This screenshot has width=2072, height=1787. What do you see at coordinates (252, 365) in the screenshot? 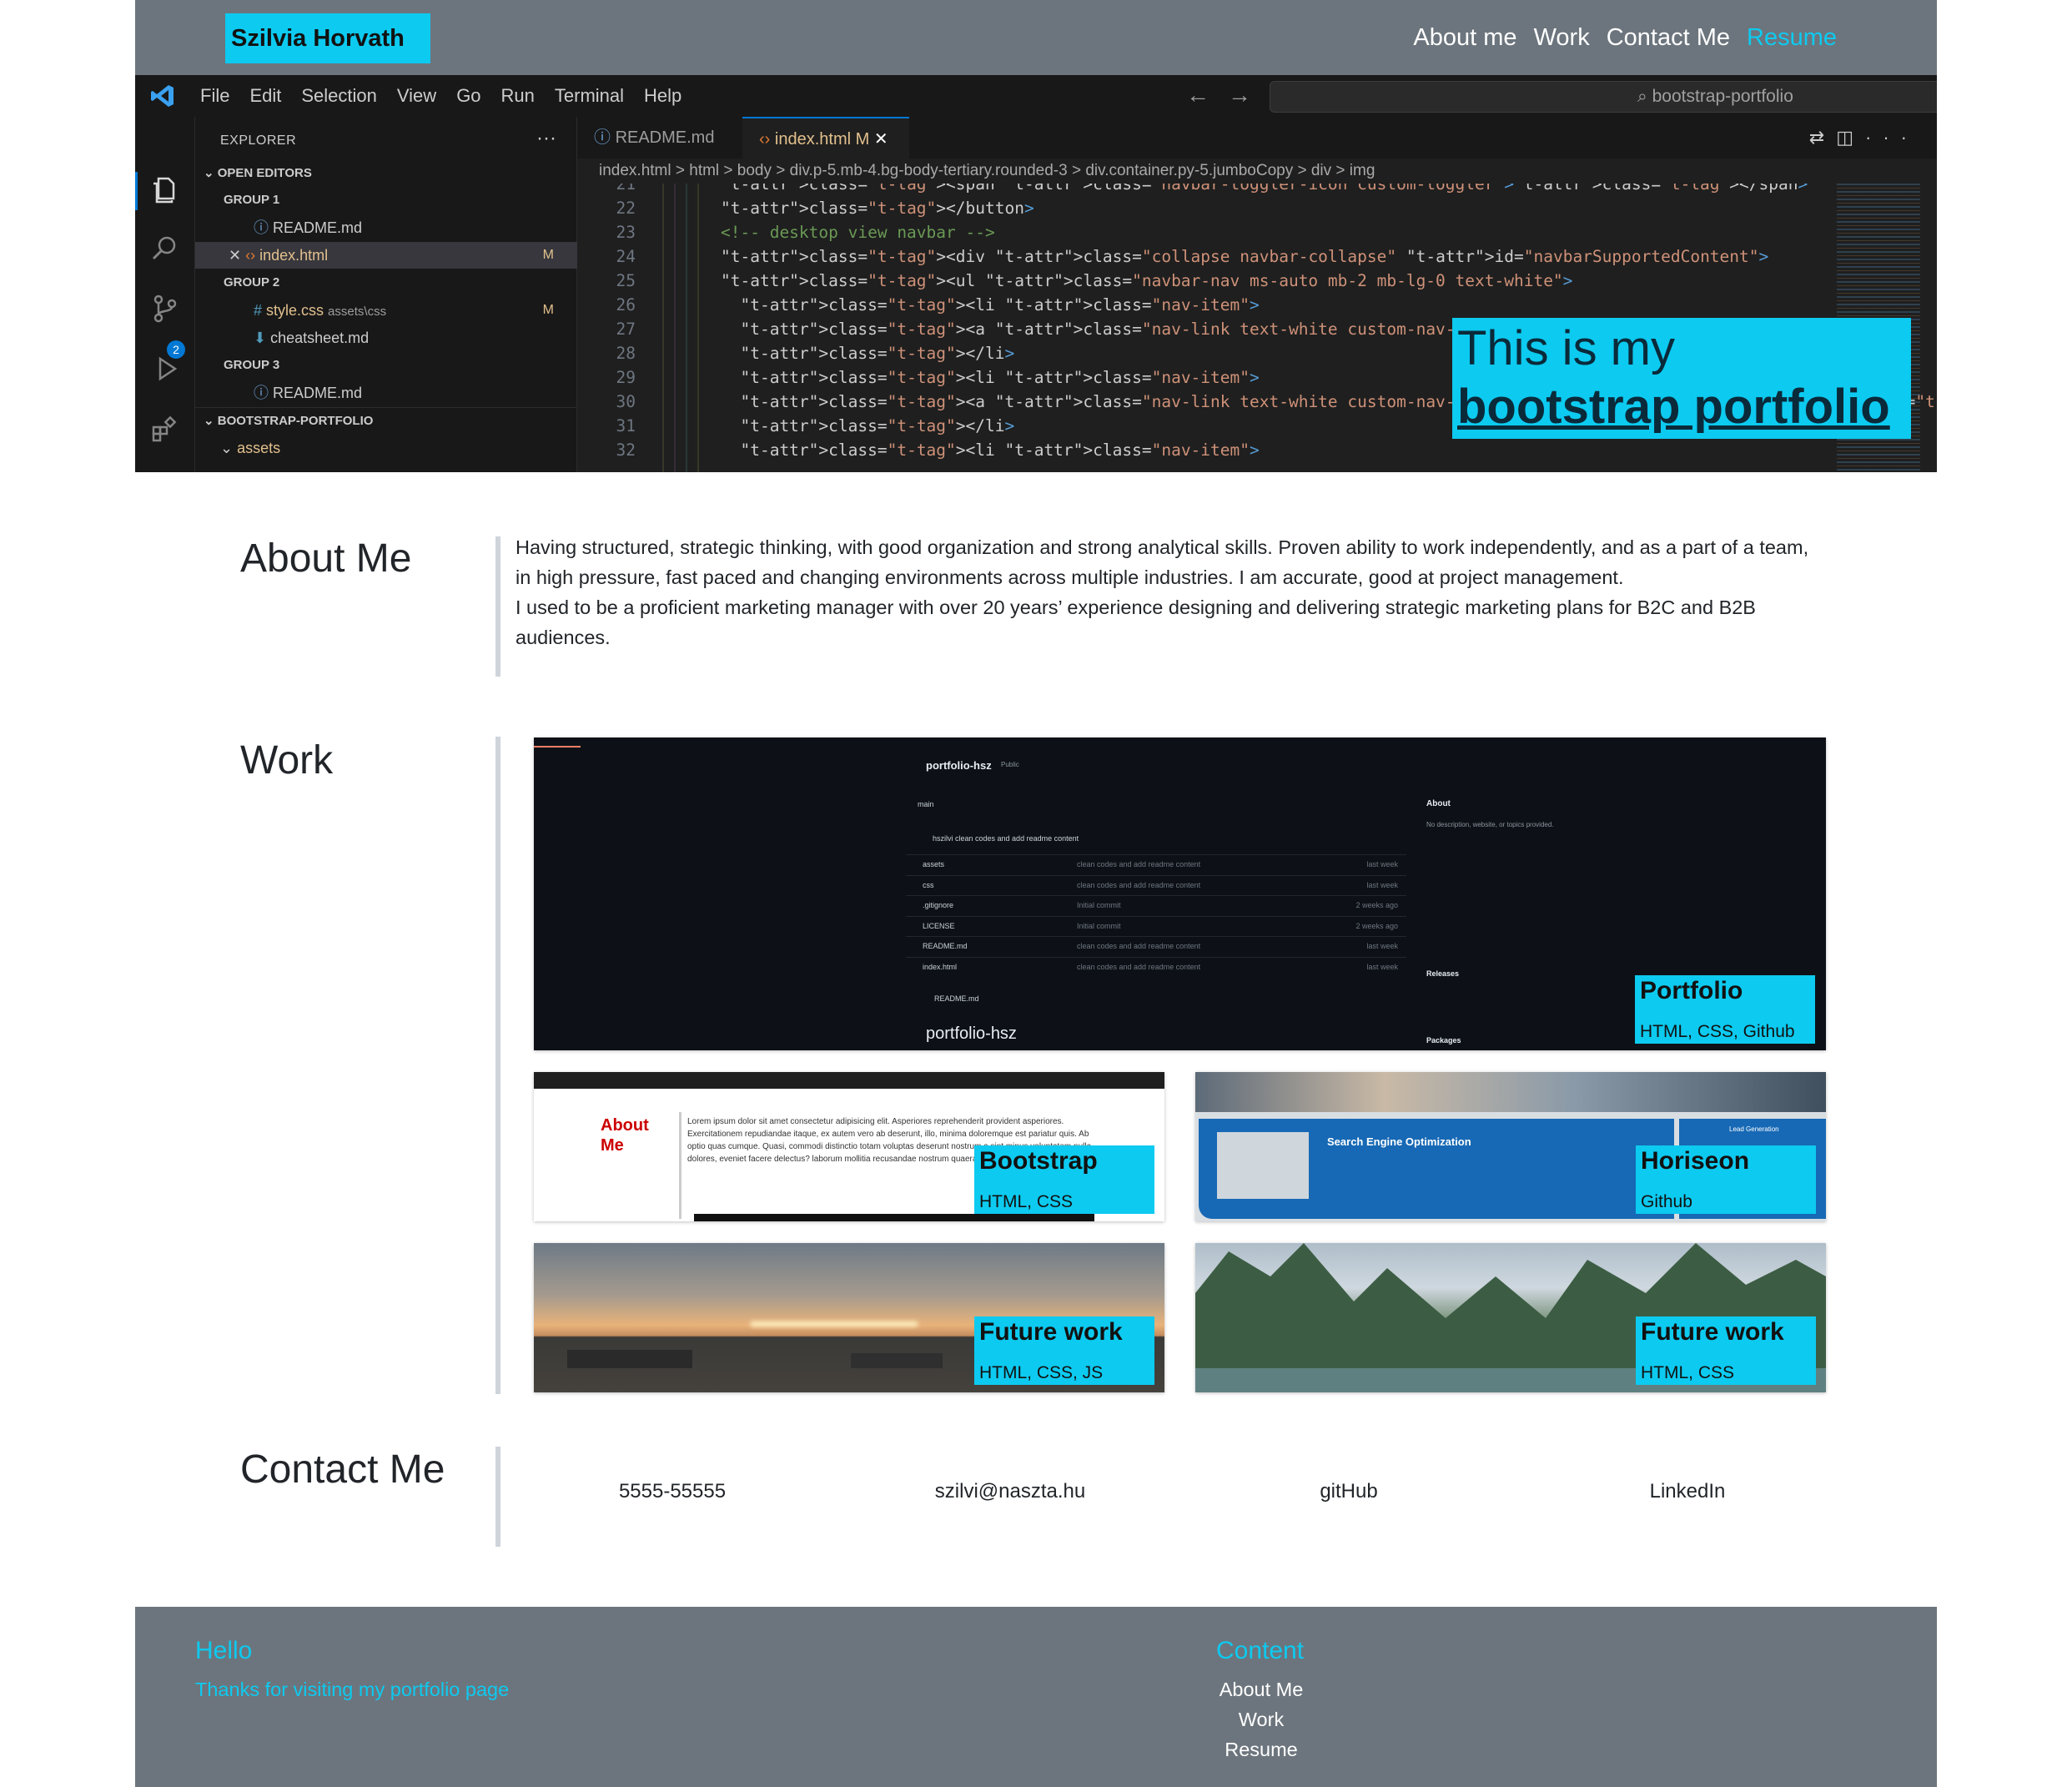
I see `sidebar-group: GROUP 3` at bounding box center [252, 365].